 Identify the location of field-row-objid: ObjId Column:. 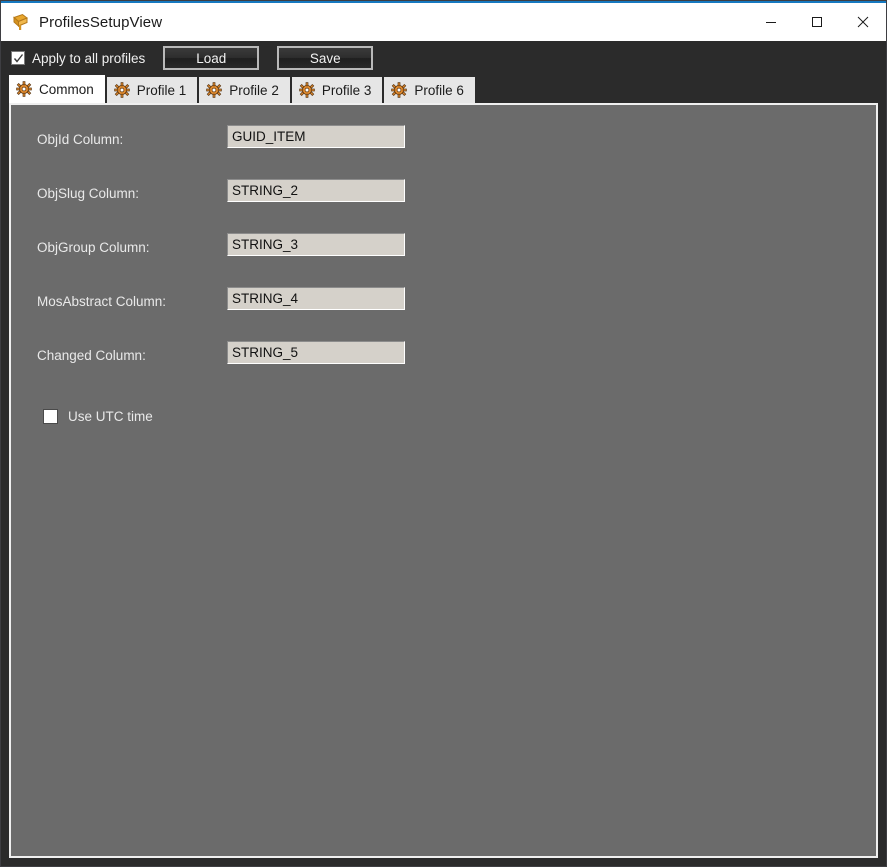
(443, 152).